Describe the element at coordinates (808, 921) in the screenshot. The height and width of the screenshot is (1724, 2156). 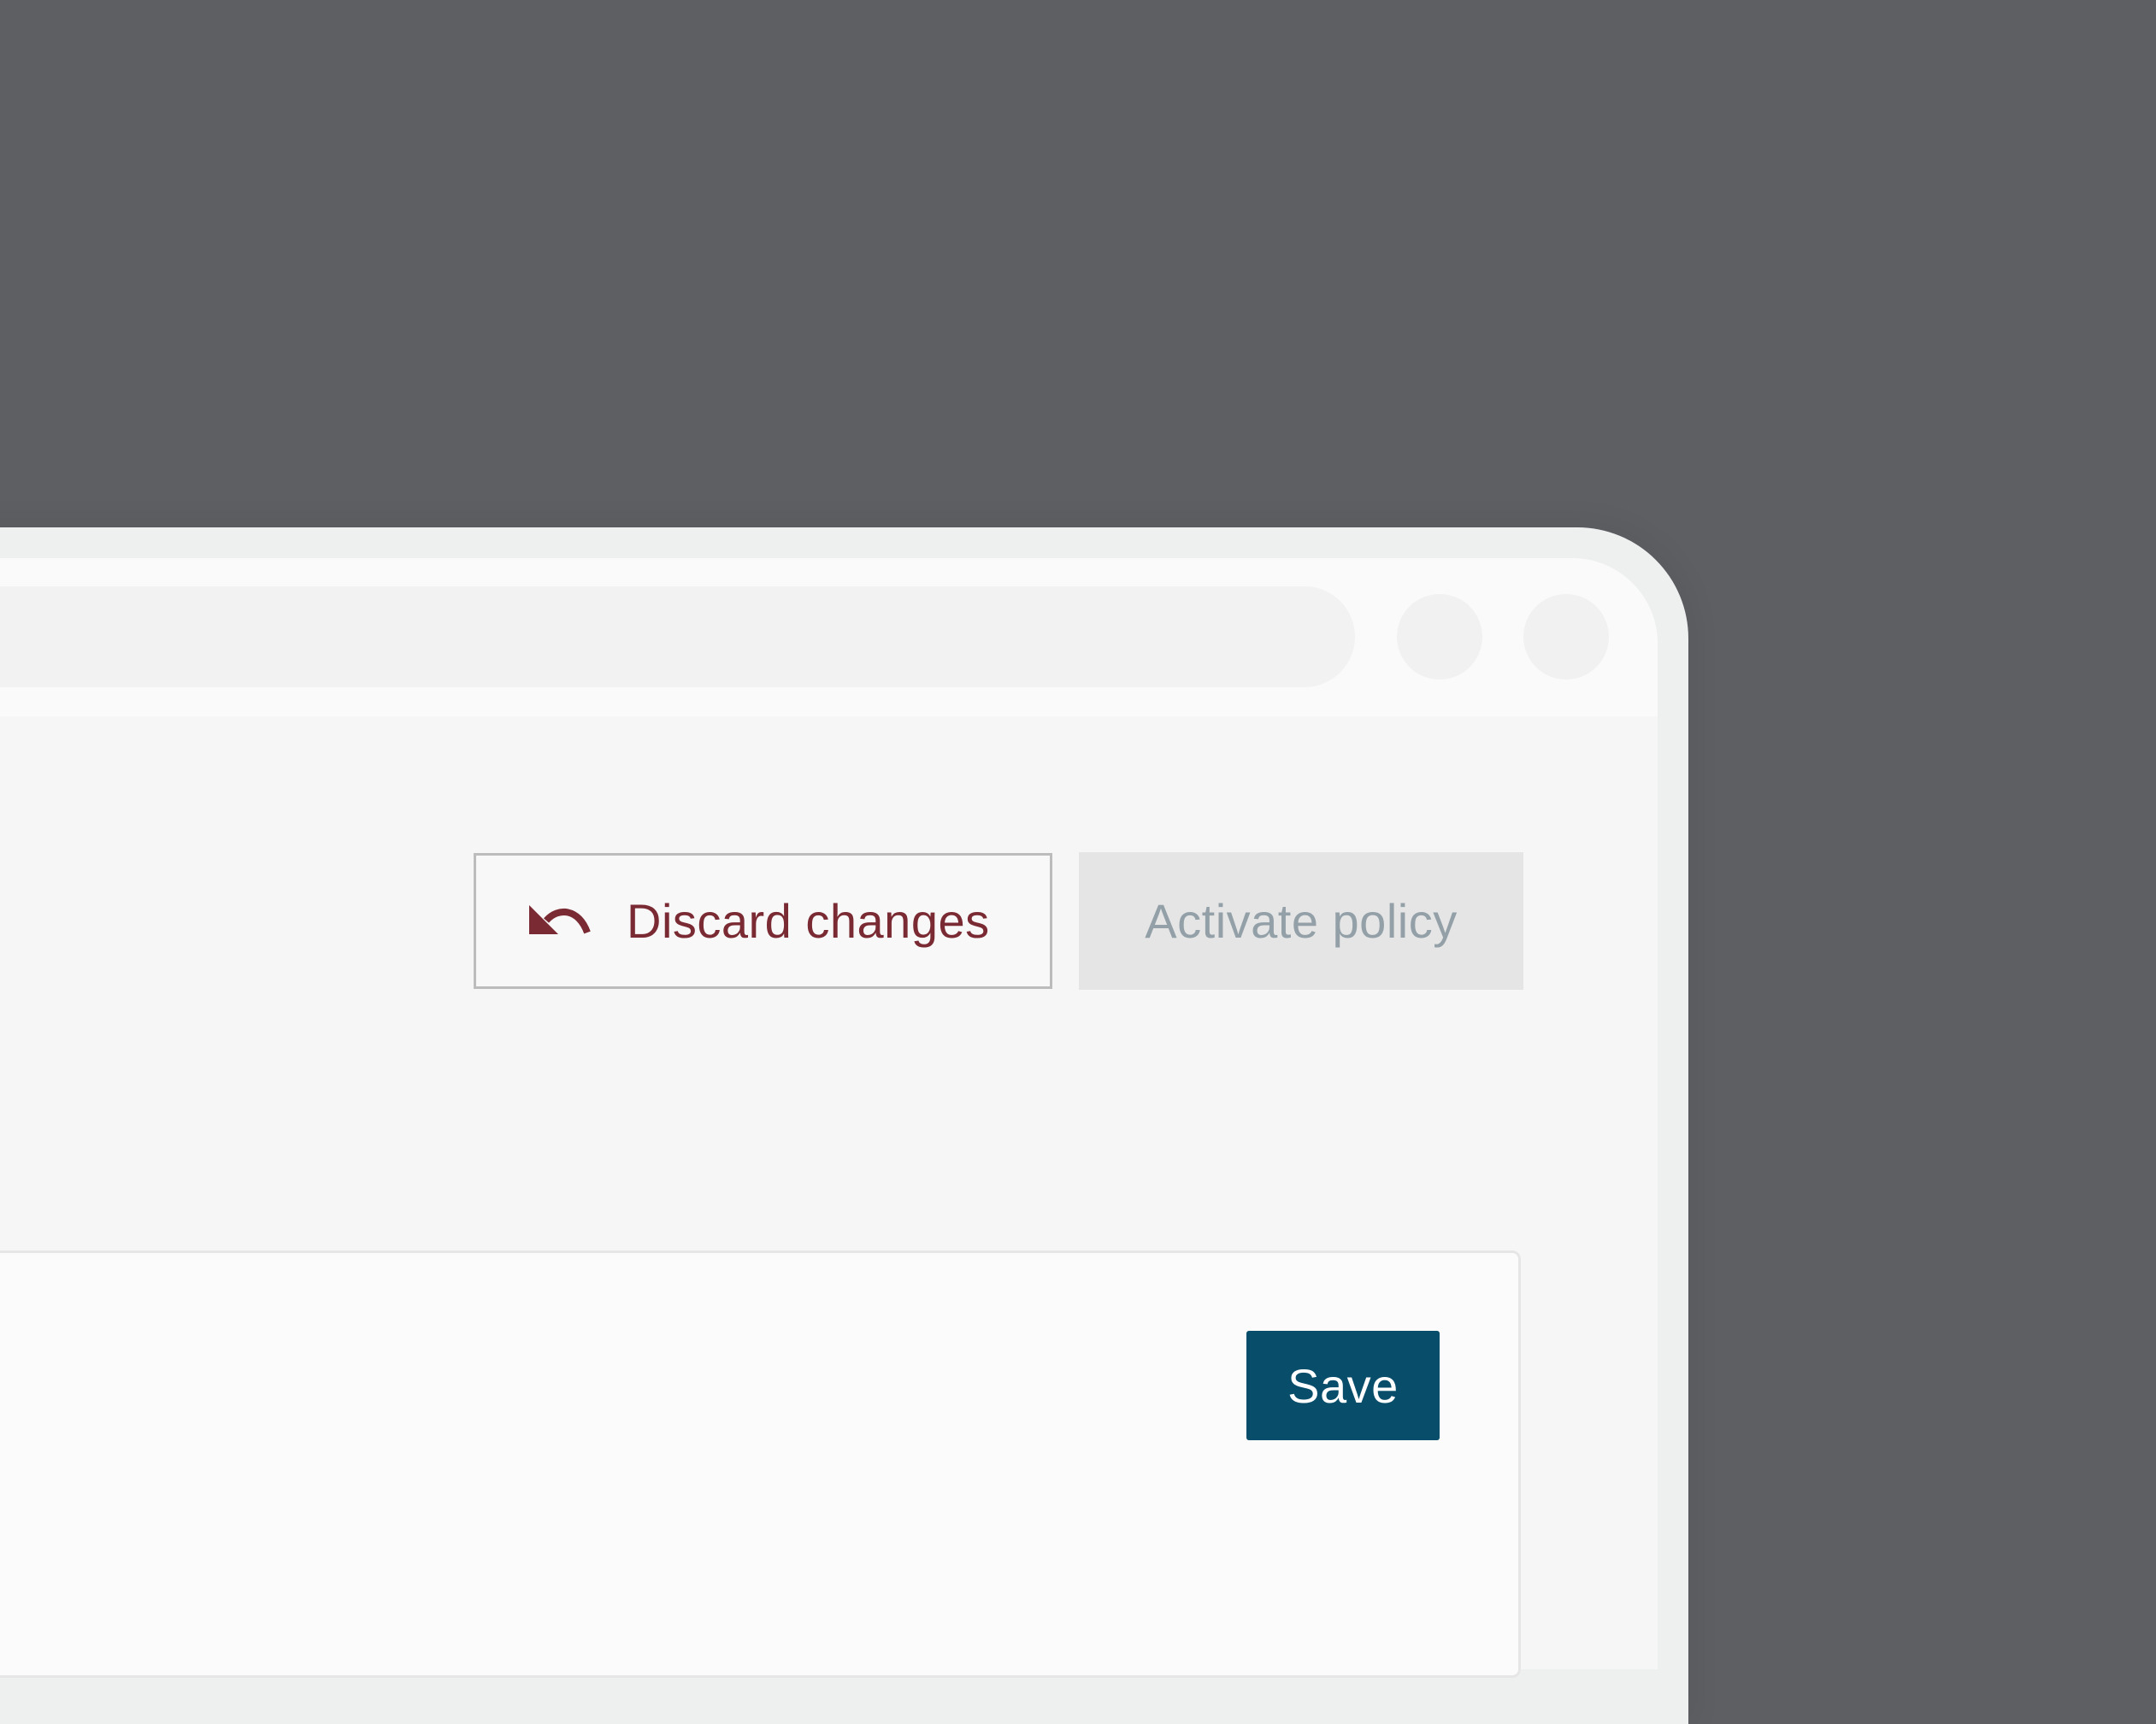
I see `discard-changes-label: Discard changes` at that location.